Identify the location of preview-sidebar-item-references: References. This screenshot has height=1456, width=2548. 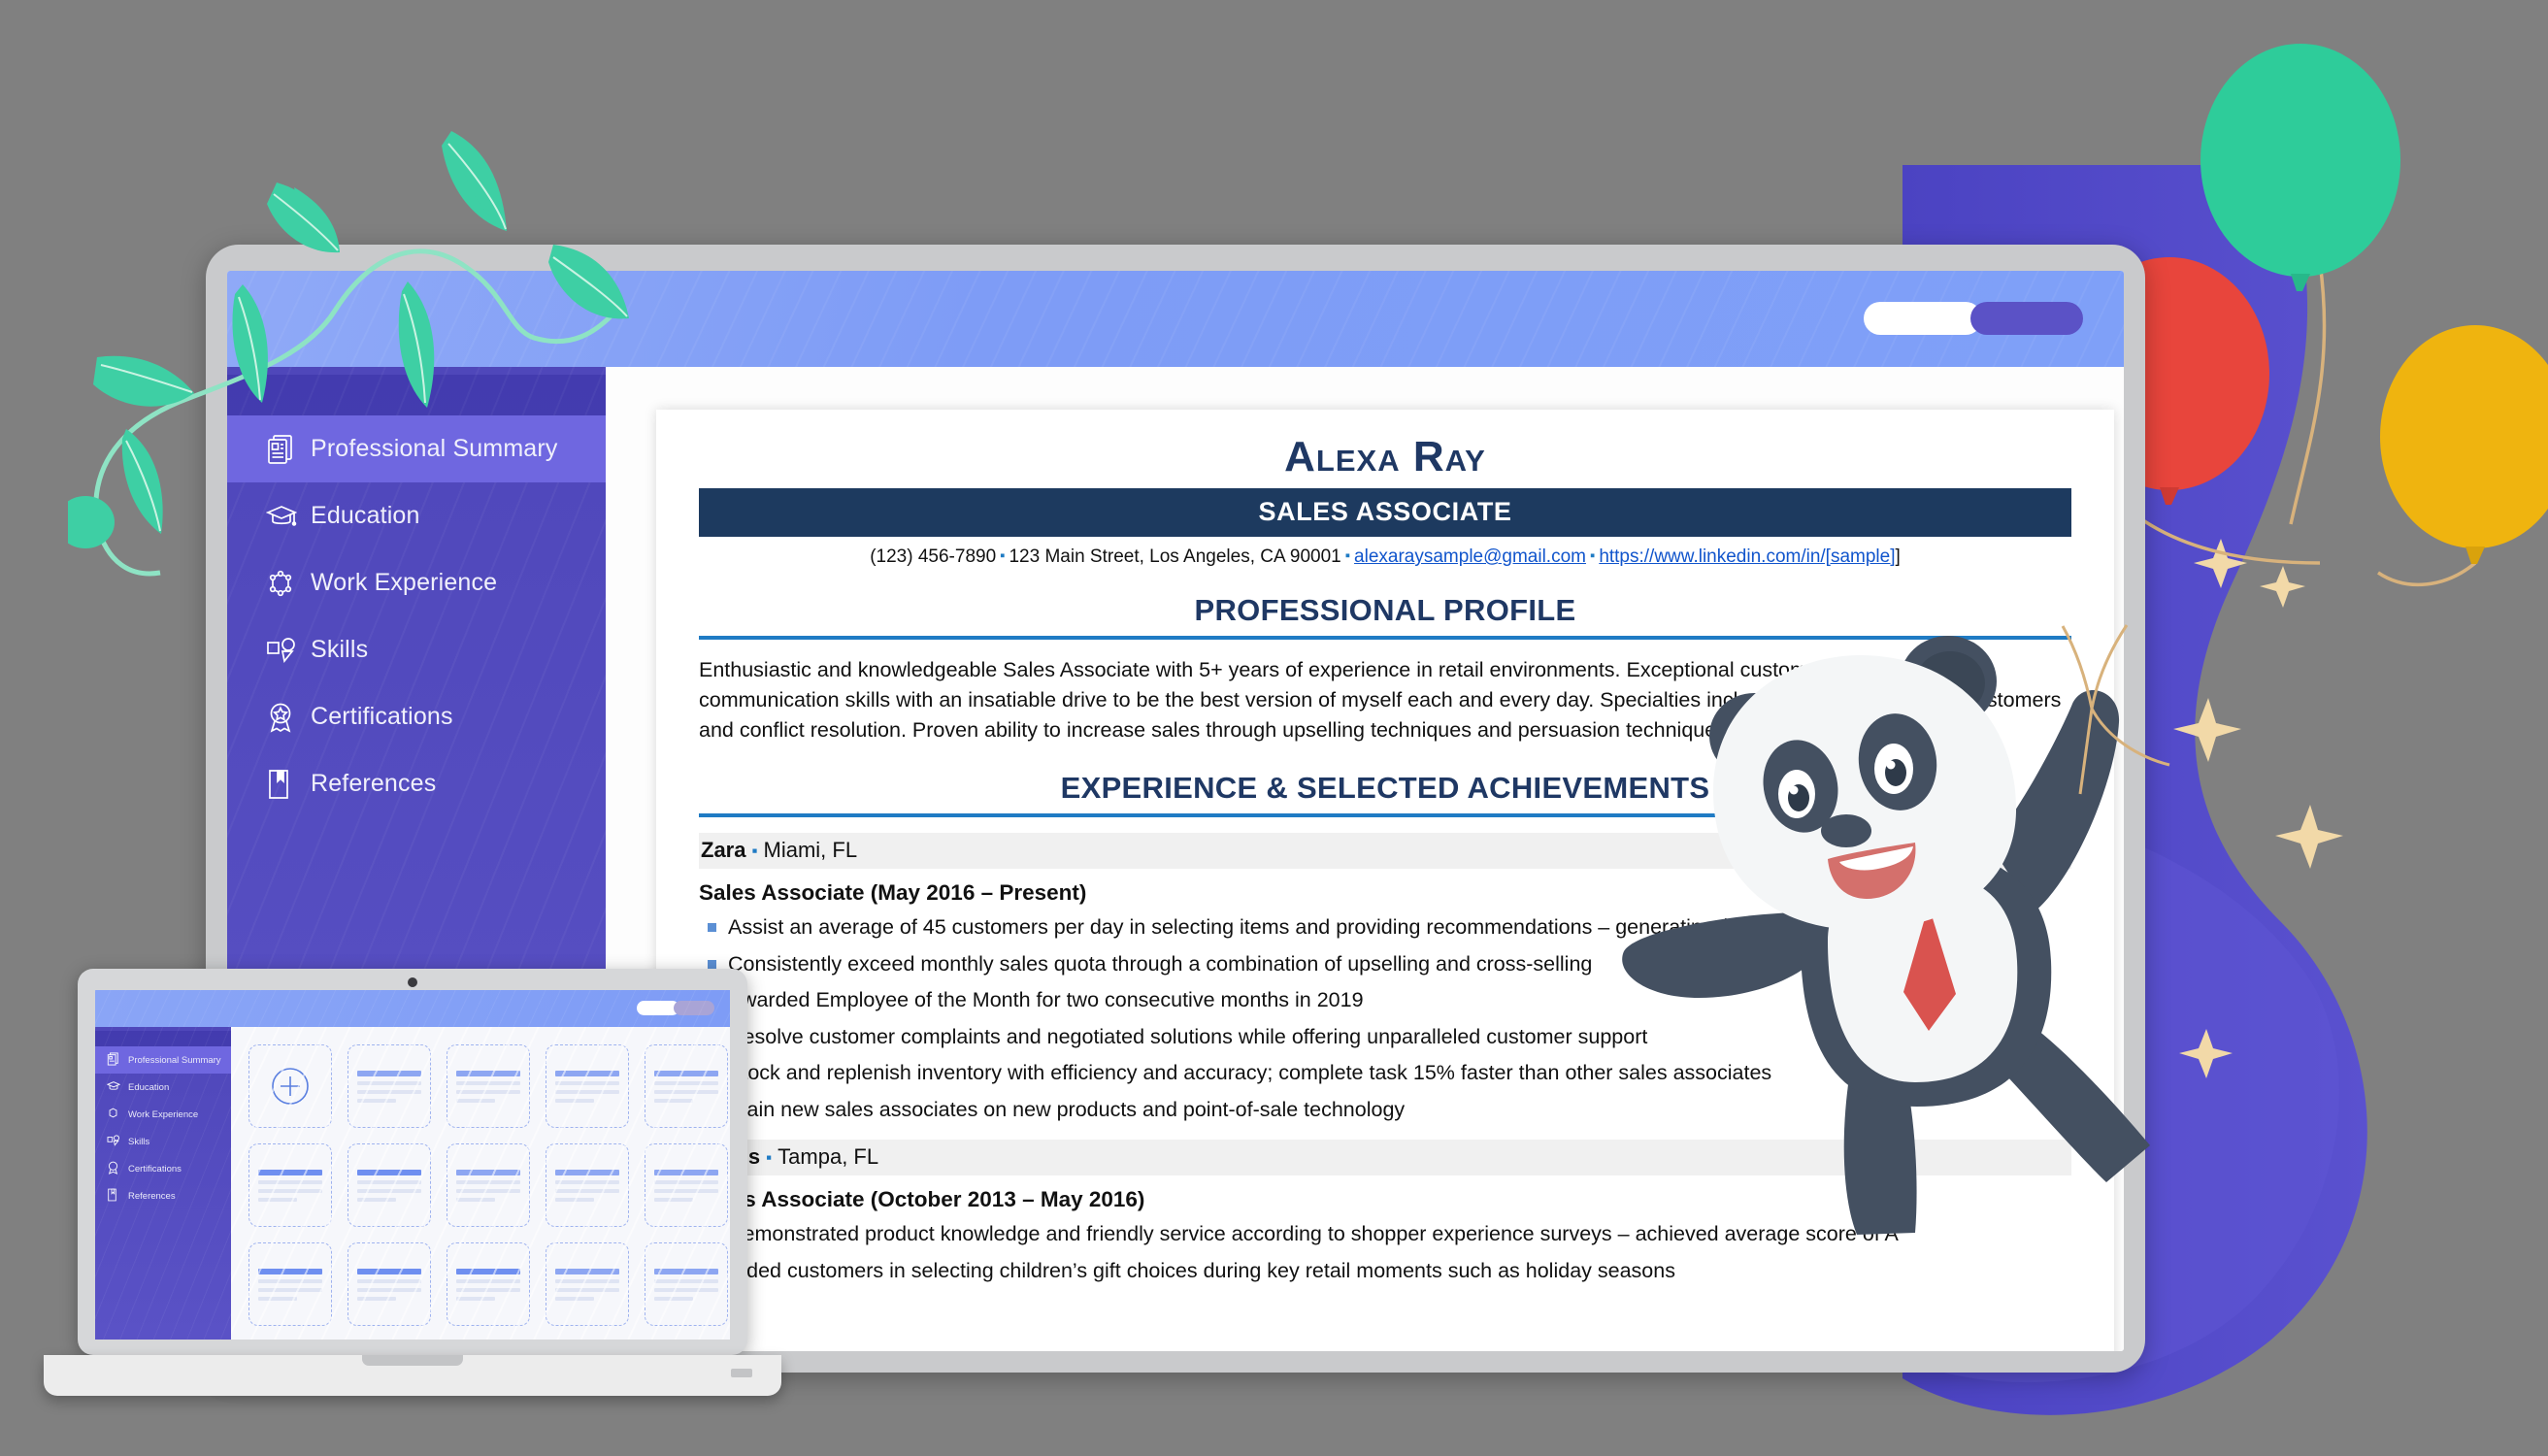
(163, 1195).